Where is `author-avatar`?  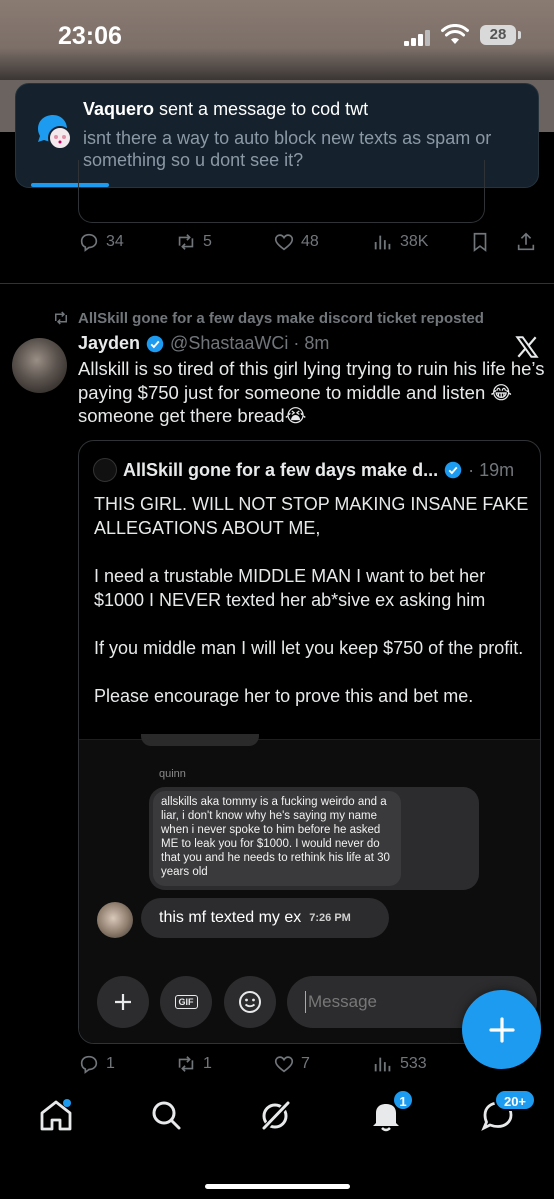 author-avatar is located at coordinates (39, 365).